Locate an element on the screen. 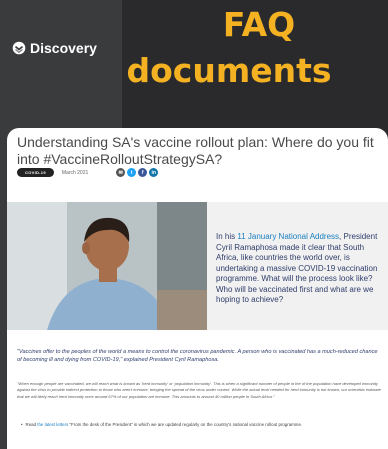  headline-line-2: documents is located at coordinates (229, 70).